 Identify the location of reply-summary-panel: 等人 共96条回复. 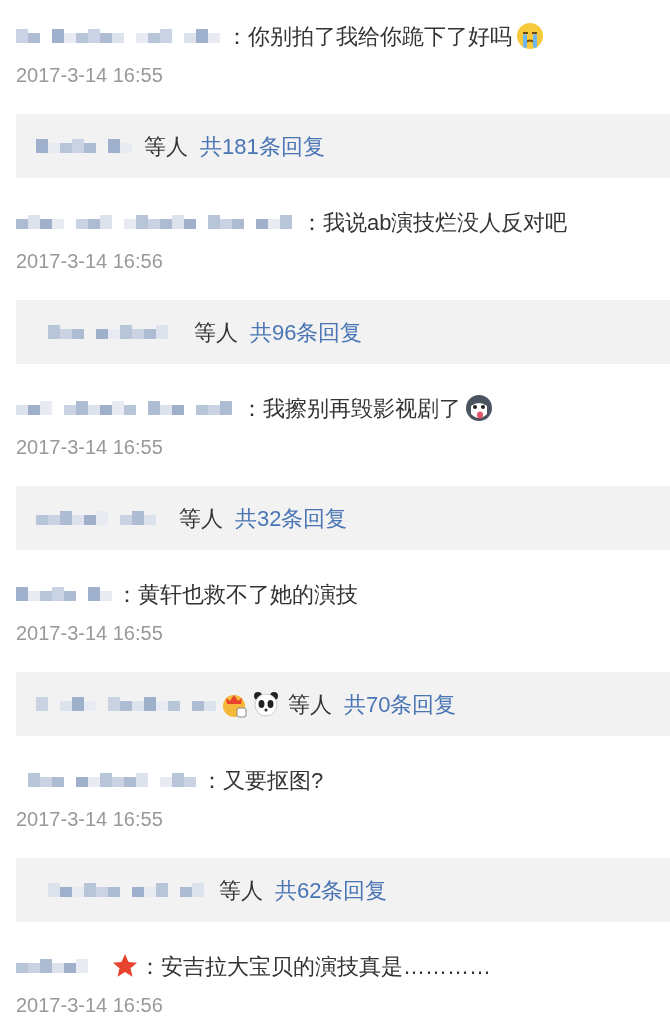
(343, 332).